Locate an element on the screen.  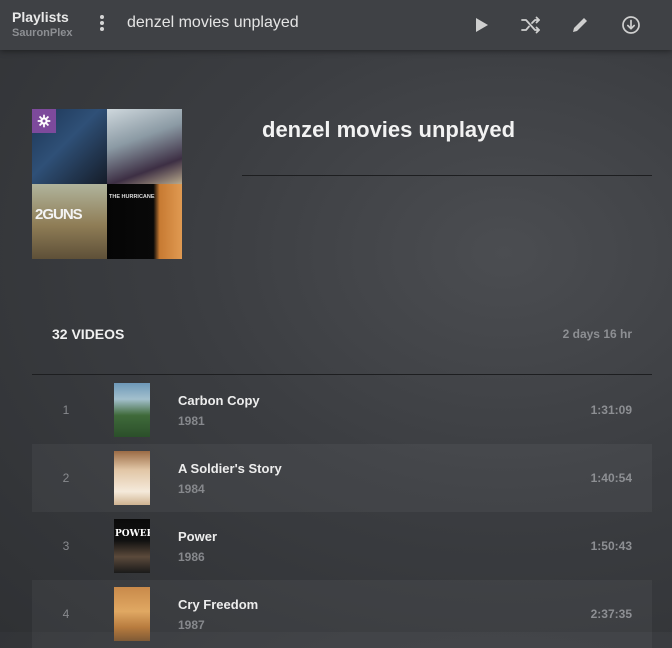
item-index: 3 is located at coordinates (66, 546).